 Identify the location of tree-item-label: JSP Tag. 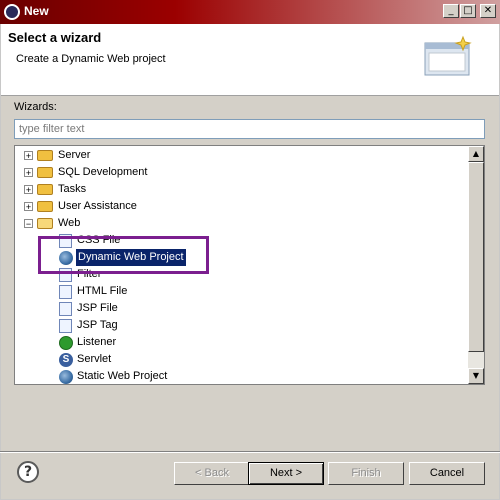
(97, 325).